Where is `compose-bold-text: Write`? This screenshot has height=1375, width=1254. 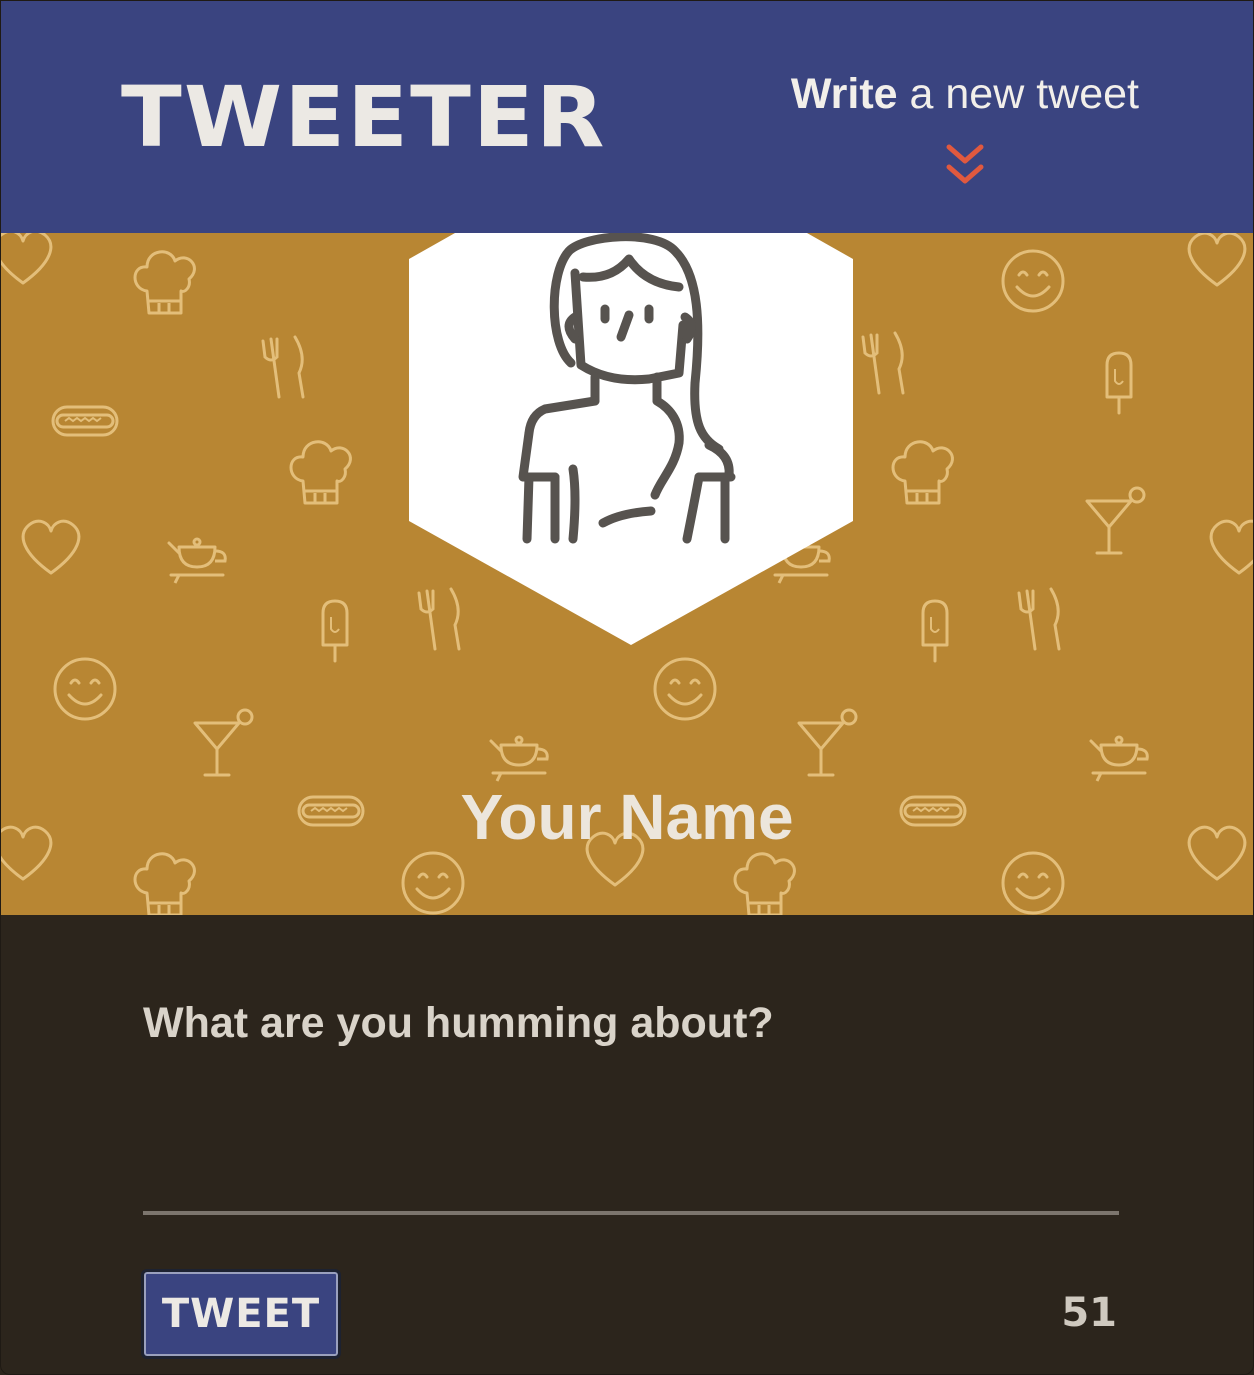 compose-bold-text: Write is located at coordinates (844, 94).